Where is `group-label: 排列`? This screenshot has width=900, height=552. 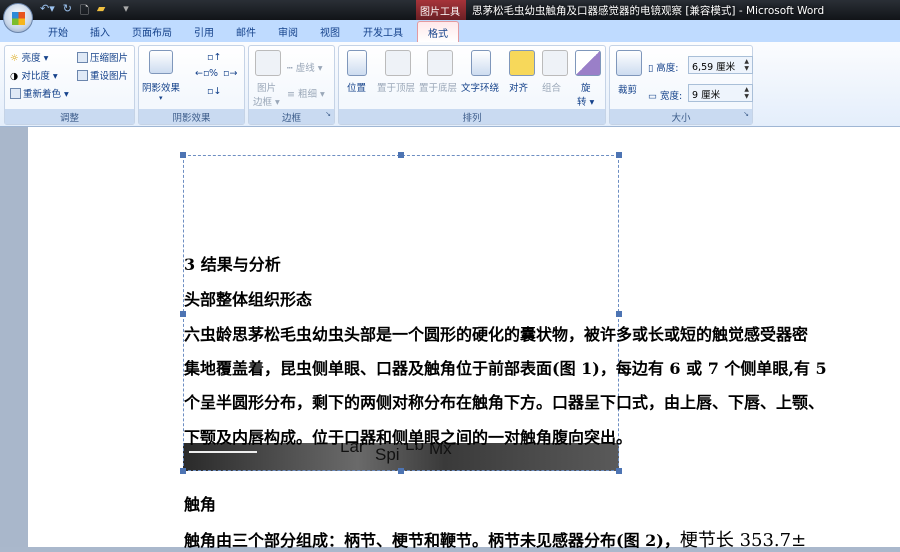
group-label: 排列 is located at coordinates (472, 116).